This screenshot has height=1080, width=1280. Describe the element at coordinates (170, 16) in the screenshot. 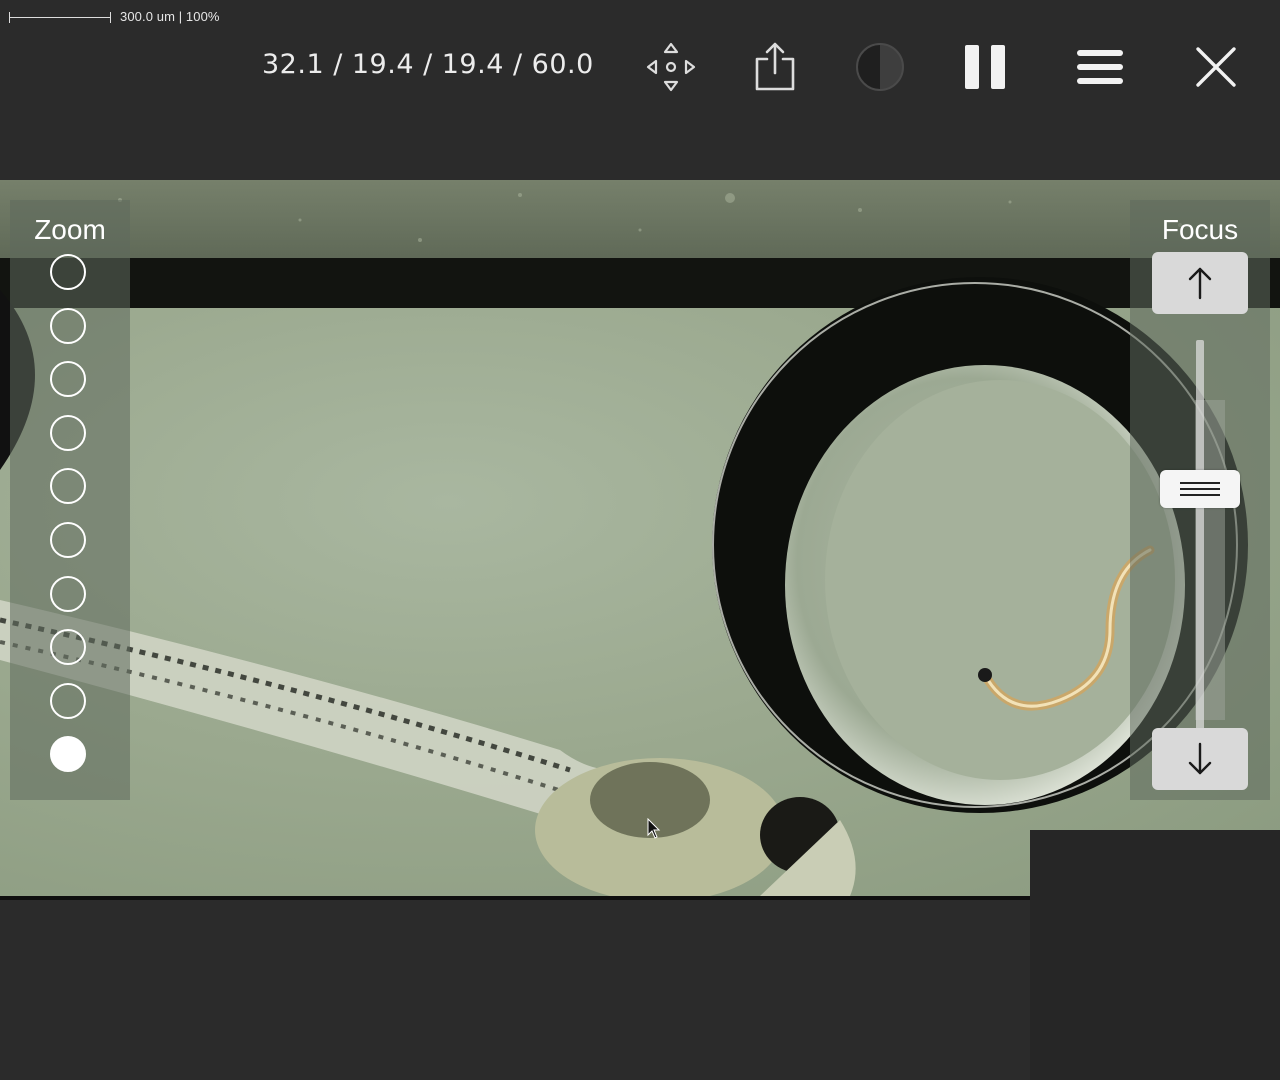

I see `scale-label: 300.0 um | 100%` at that location.